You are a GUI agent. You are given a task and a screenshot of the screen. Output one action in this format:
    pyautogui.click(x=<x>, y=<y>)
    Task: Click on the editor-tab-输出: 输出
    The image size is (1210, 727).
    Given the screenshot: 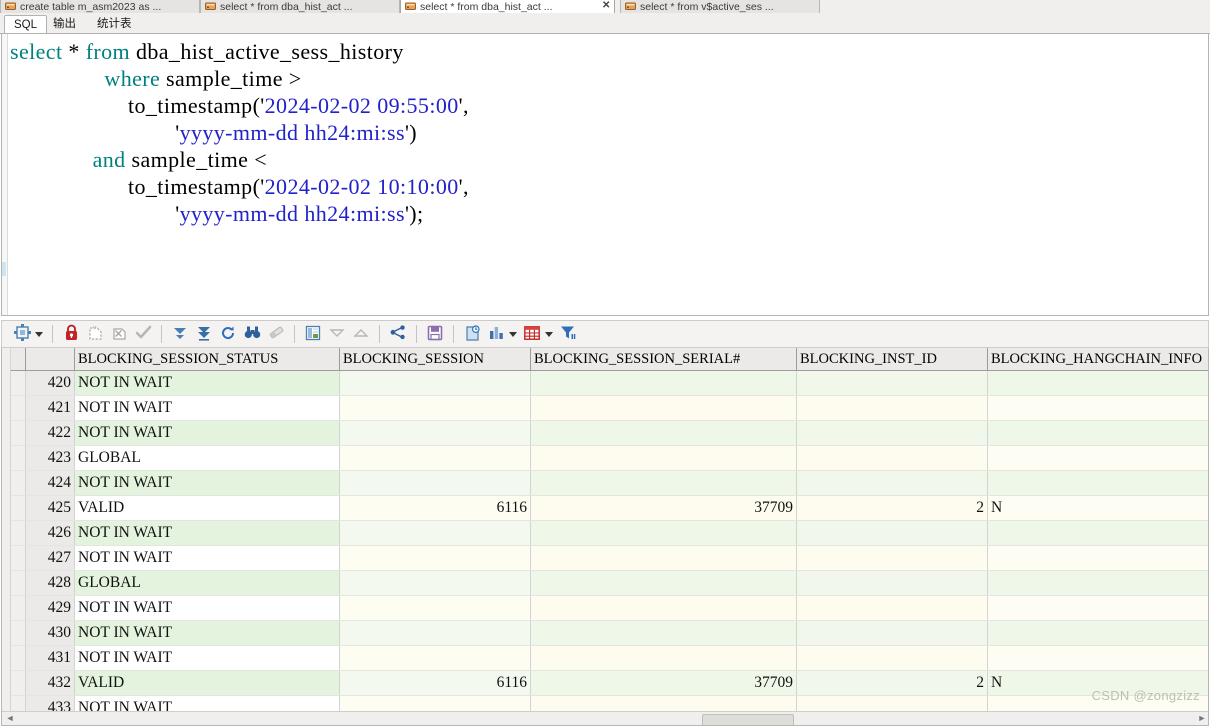 What is the action you would take?
    pyautogui.click(x=64, y=24)
    